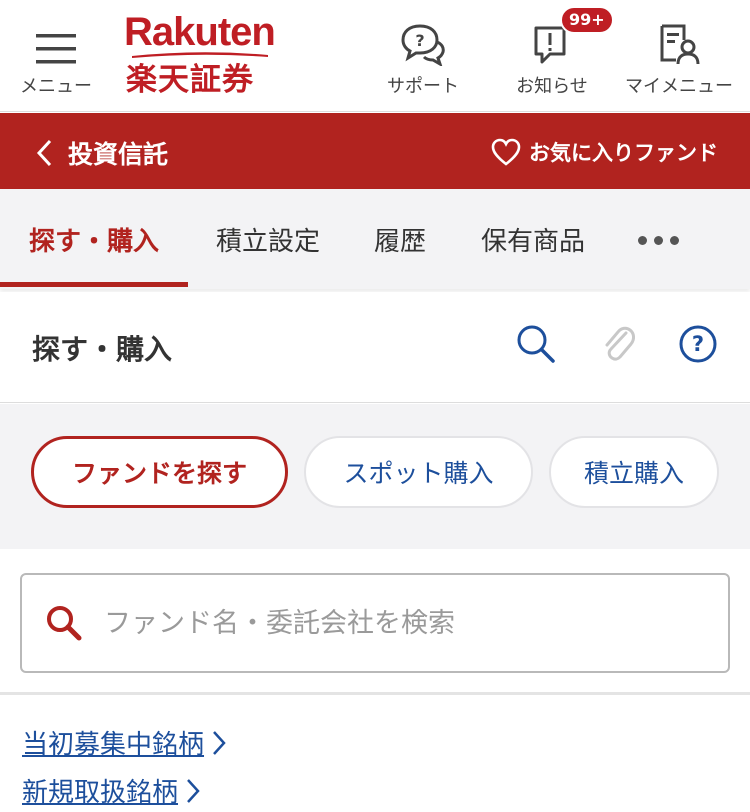 Image resolution: width=750 pixels, height=812 pixels. What do you see at coordinates (679, 86) in the screenshot?
I see `mymenu-label: マイメニュー` at bounding box center [679, 86].